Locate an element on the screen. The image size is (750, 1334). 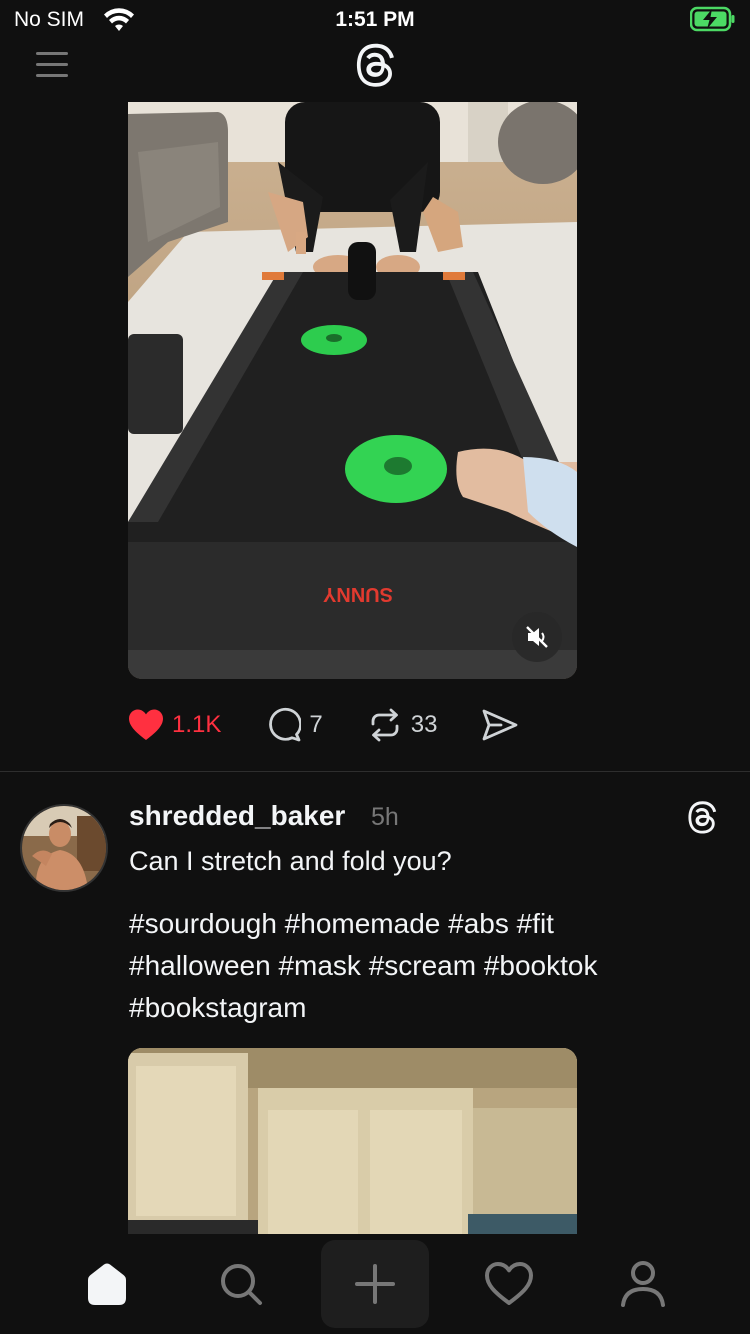
profile-icon is located at coordinates (643, 1284).